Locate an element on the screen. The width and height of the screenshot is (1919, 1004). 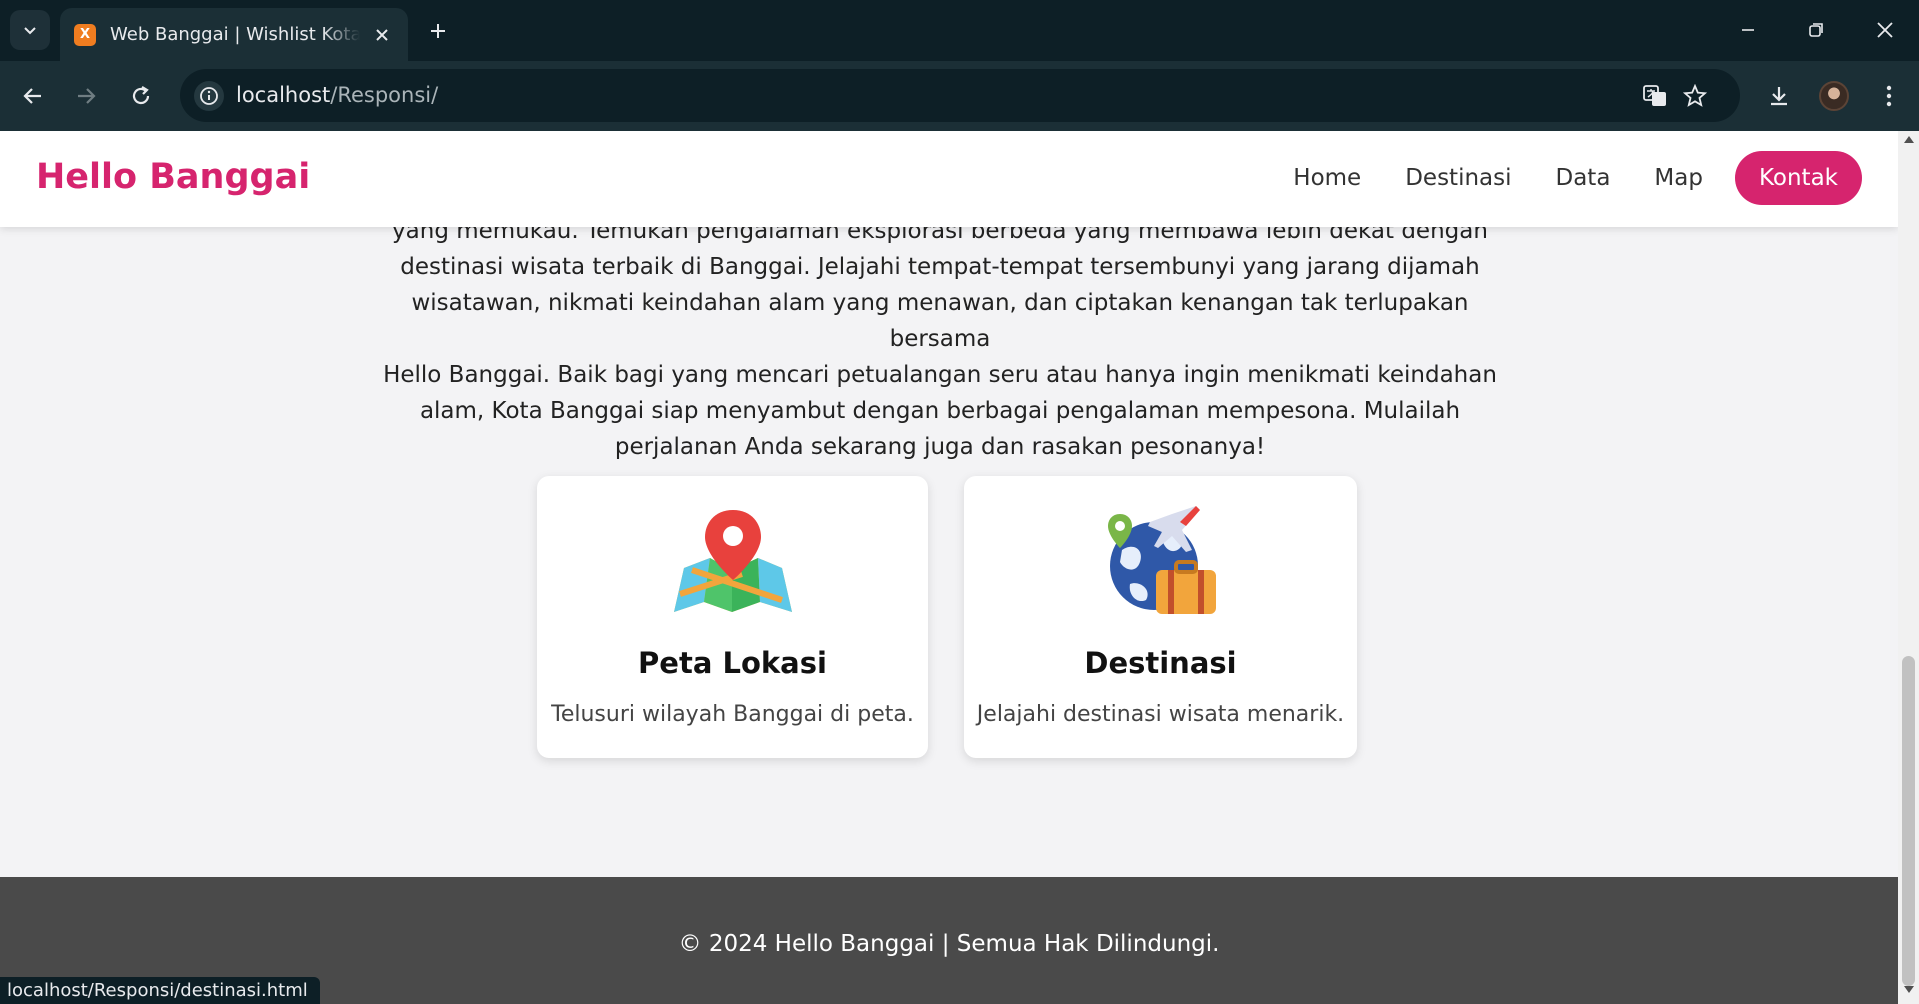
xampp-favicon-icon: X is located at coordinates (85, 34).